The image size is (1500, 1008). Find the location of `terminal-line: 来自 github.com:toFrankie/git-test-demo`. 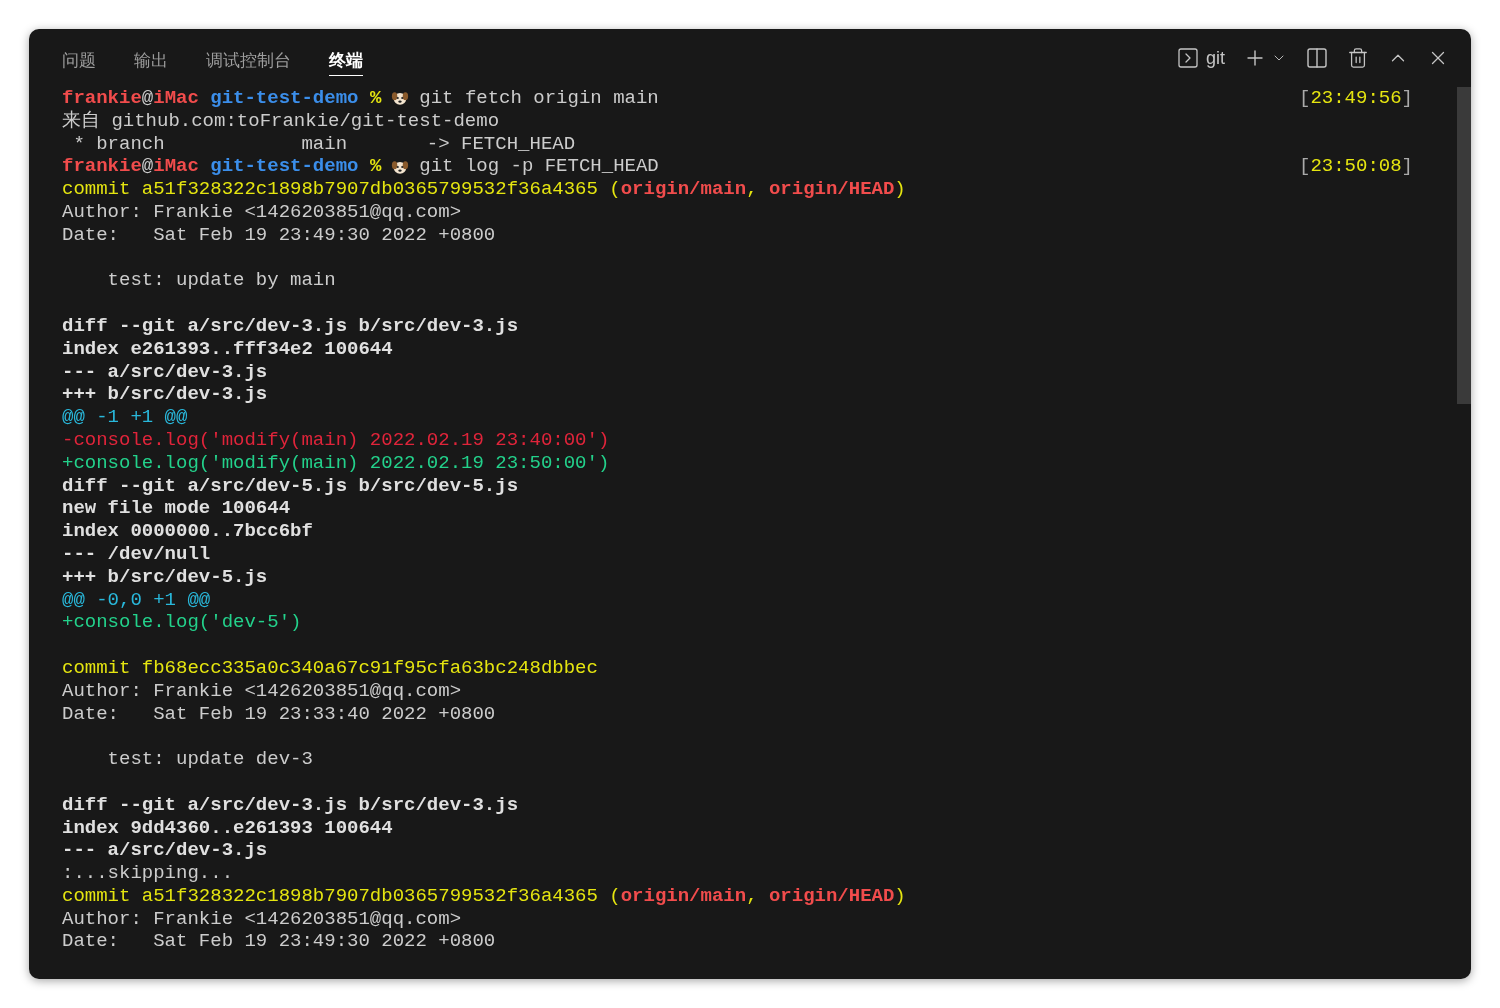

terminal-line: 来自 github.com:toFrankie/git-test-demo is located at coordinates (281, 121).